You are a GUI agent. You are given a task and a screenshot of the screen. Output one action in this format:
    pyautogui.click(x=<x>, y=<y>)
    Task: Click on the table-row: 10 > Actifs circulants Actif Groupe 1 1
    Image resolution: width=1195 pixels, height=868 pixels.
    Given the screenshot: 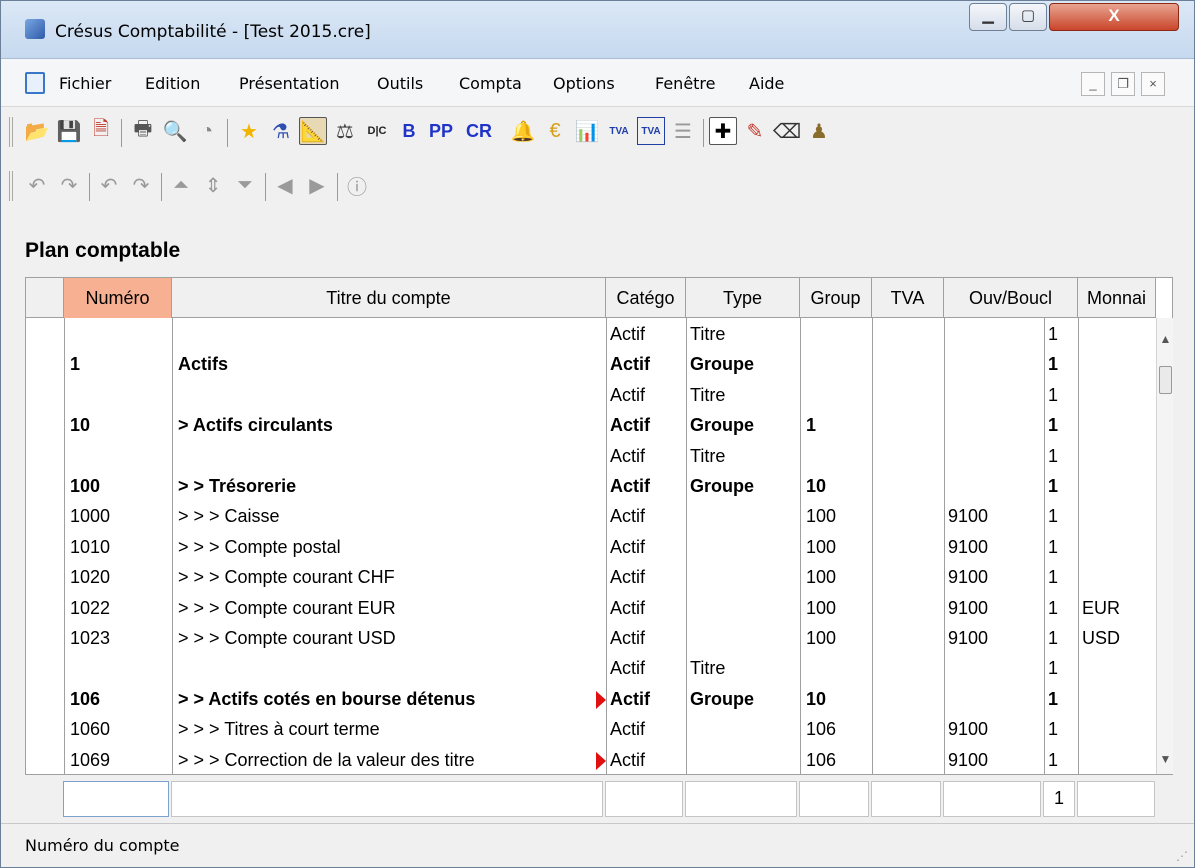 What is the action you would take?
    pyautogui.click(x=591, y=426)
    